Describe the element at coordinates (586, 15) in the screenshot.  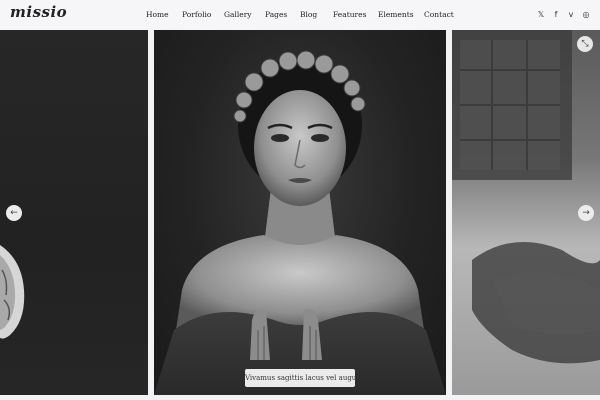
I see `instagram-icon: ◎` at that location.